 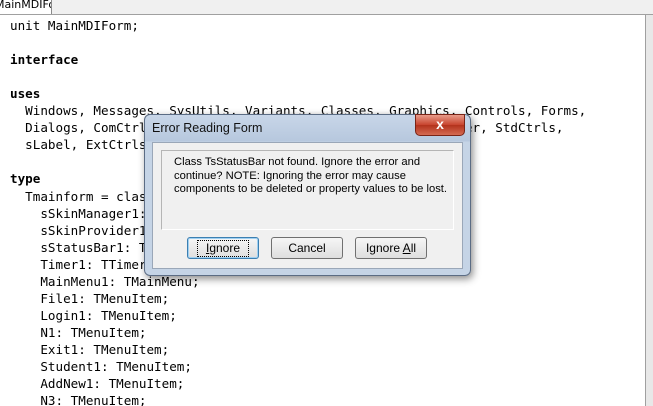 I want to click on code-line: Student1: TMenuItem;, so click(x=101, y=366).